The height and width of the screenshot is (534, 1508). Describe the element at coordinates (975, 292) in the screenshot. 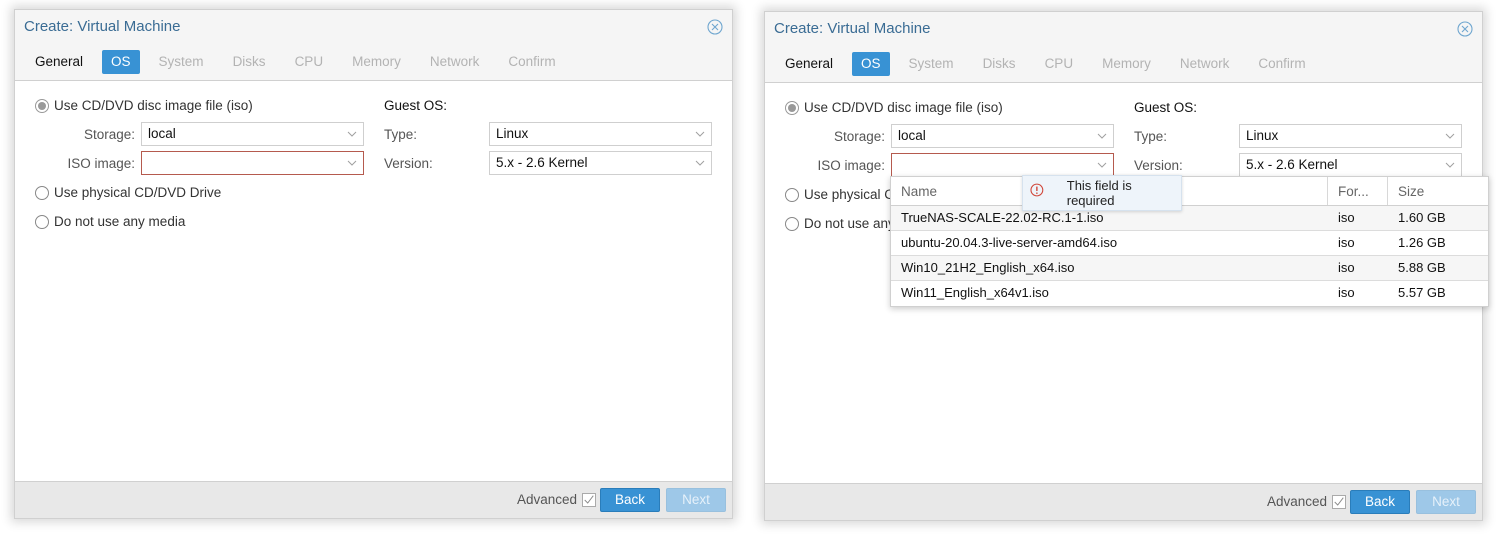

I see `iso-name: Win11_English_x64v1.iso` at that location.